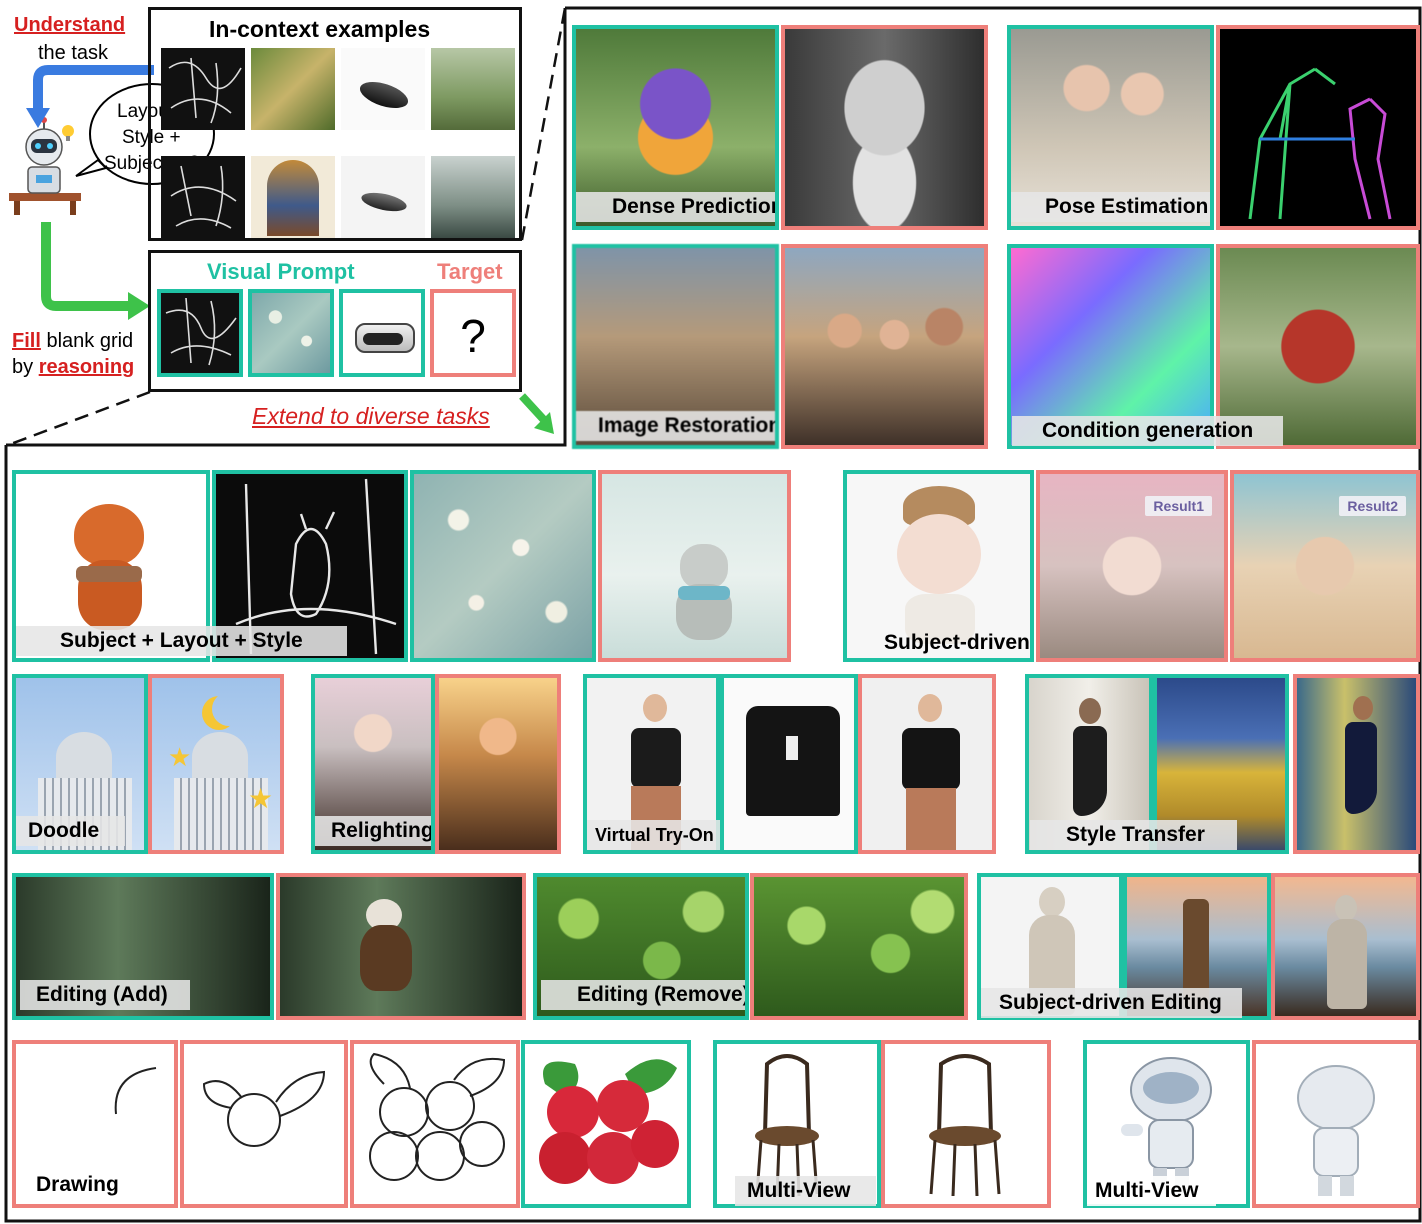  What do you see at coordinates (675, 346) in the screenshot?
I see `restoration-input-blurry: Image Restoration` at bounding box center [675, 346].